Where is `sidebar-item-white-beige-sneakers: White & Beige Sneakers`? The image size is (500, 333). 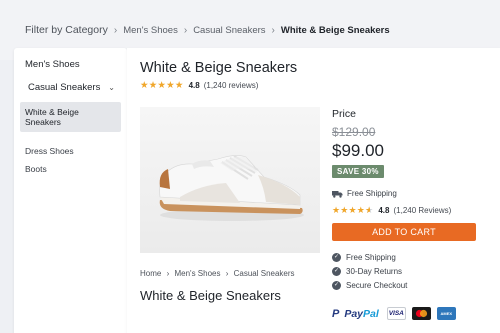 sidebar-item-white-beige-sneakers: White & Beige Sneakers is located at coordinates (70, 117).